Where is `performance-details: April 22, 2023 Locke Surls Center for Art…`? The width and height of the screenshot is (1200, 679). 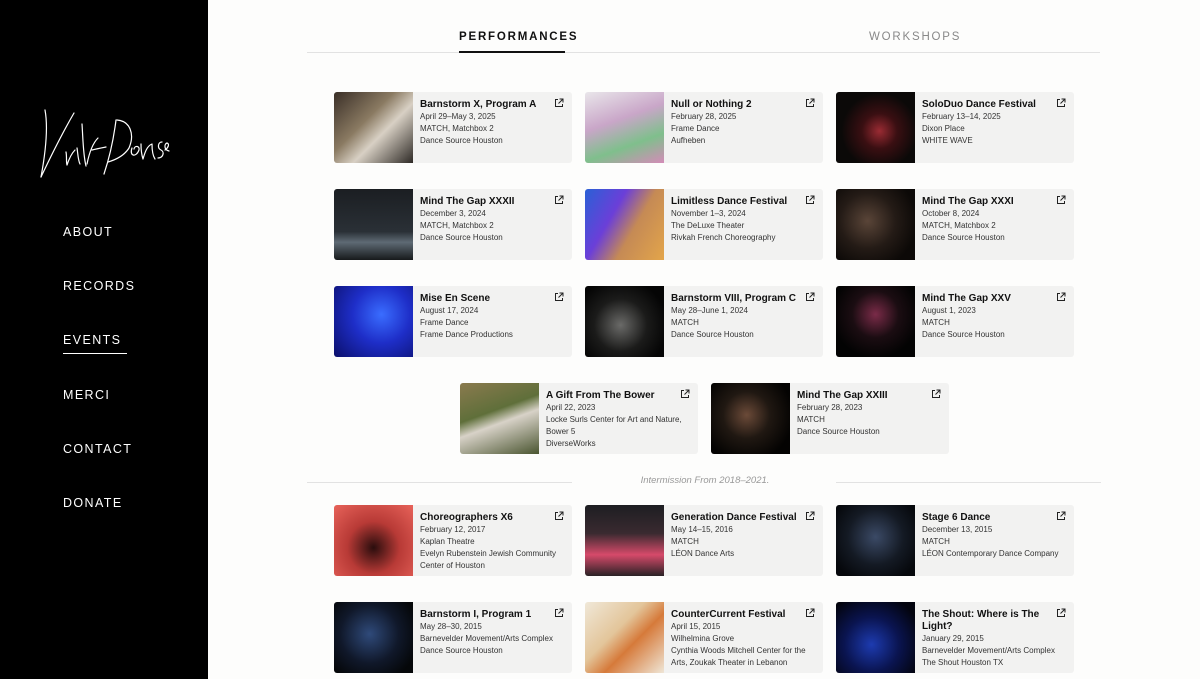
performance-details: April 22, 2023 Locke Surls Center for Art… is located at coordinates (620, 426).